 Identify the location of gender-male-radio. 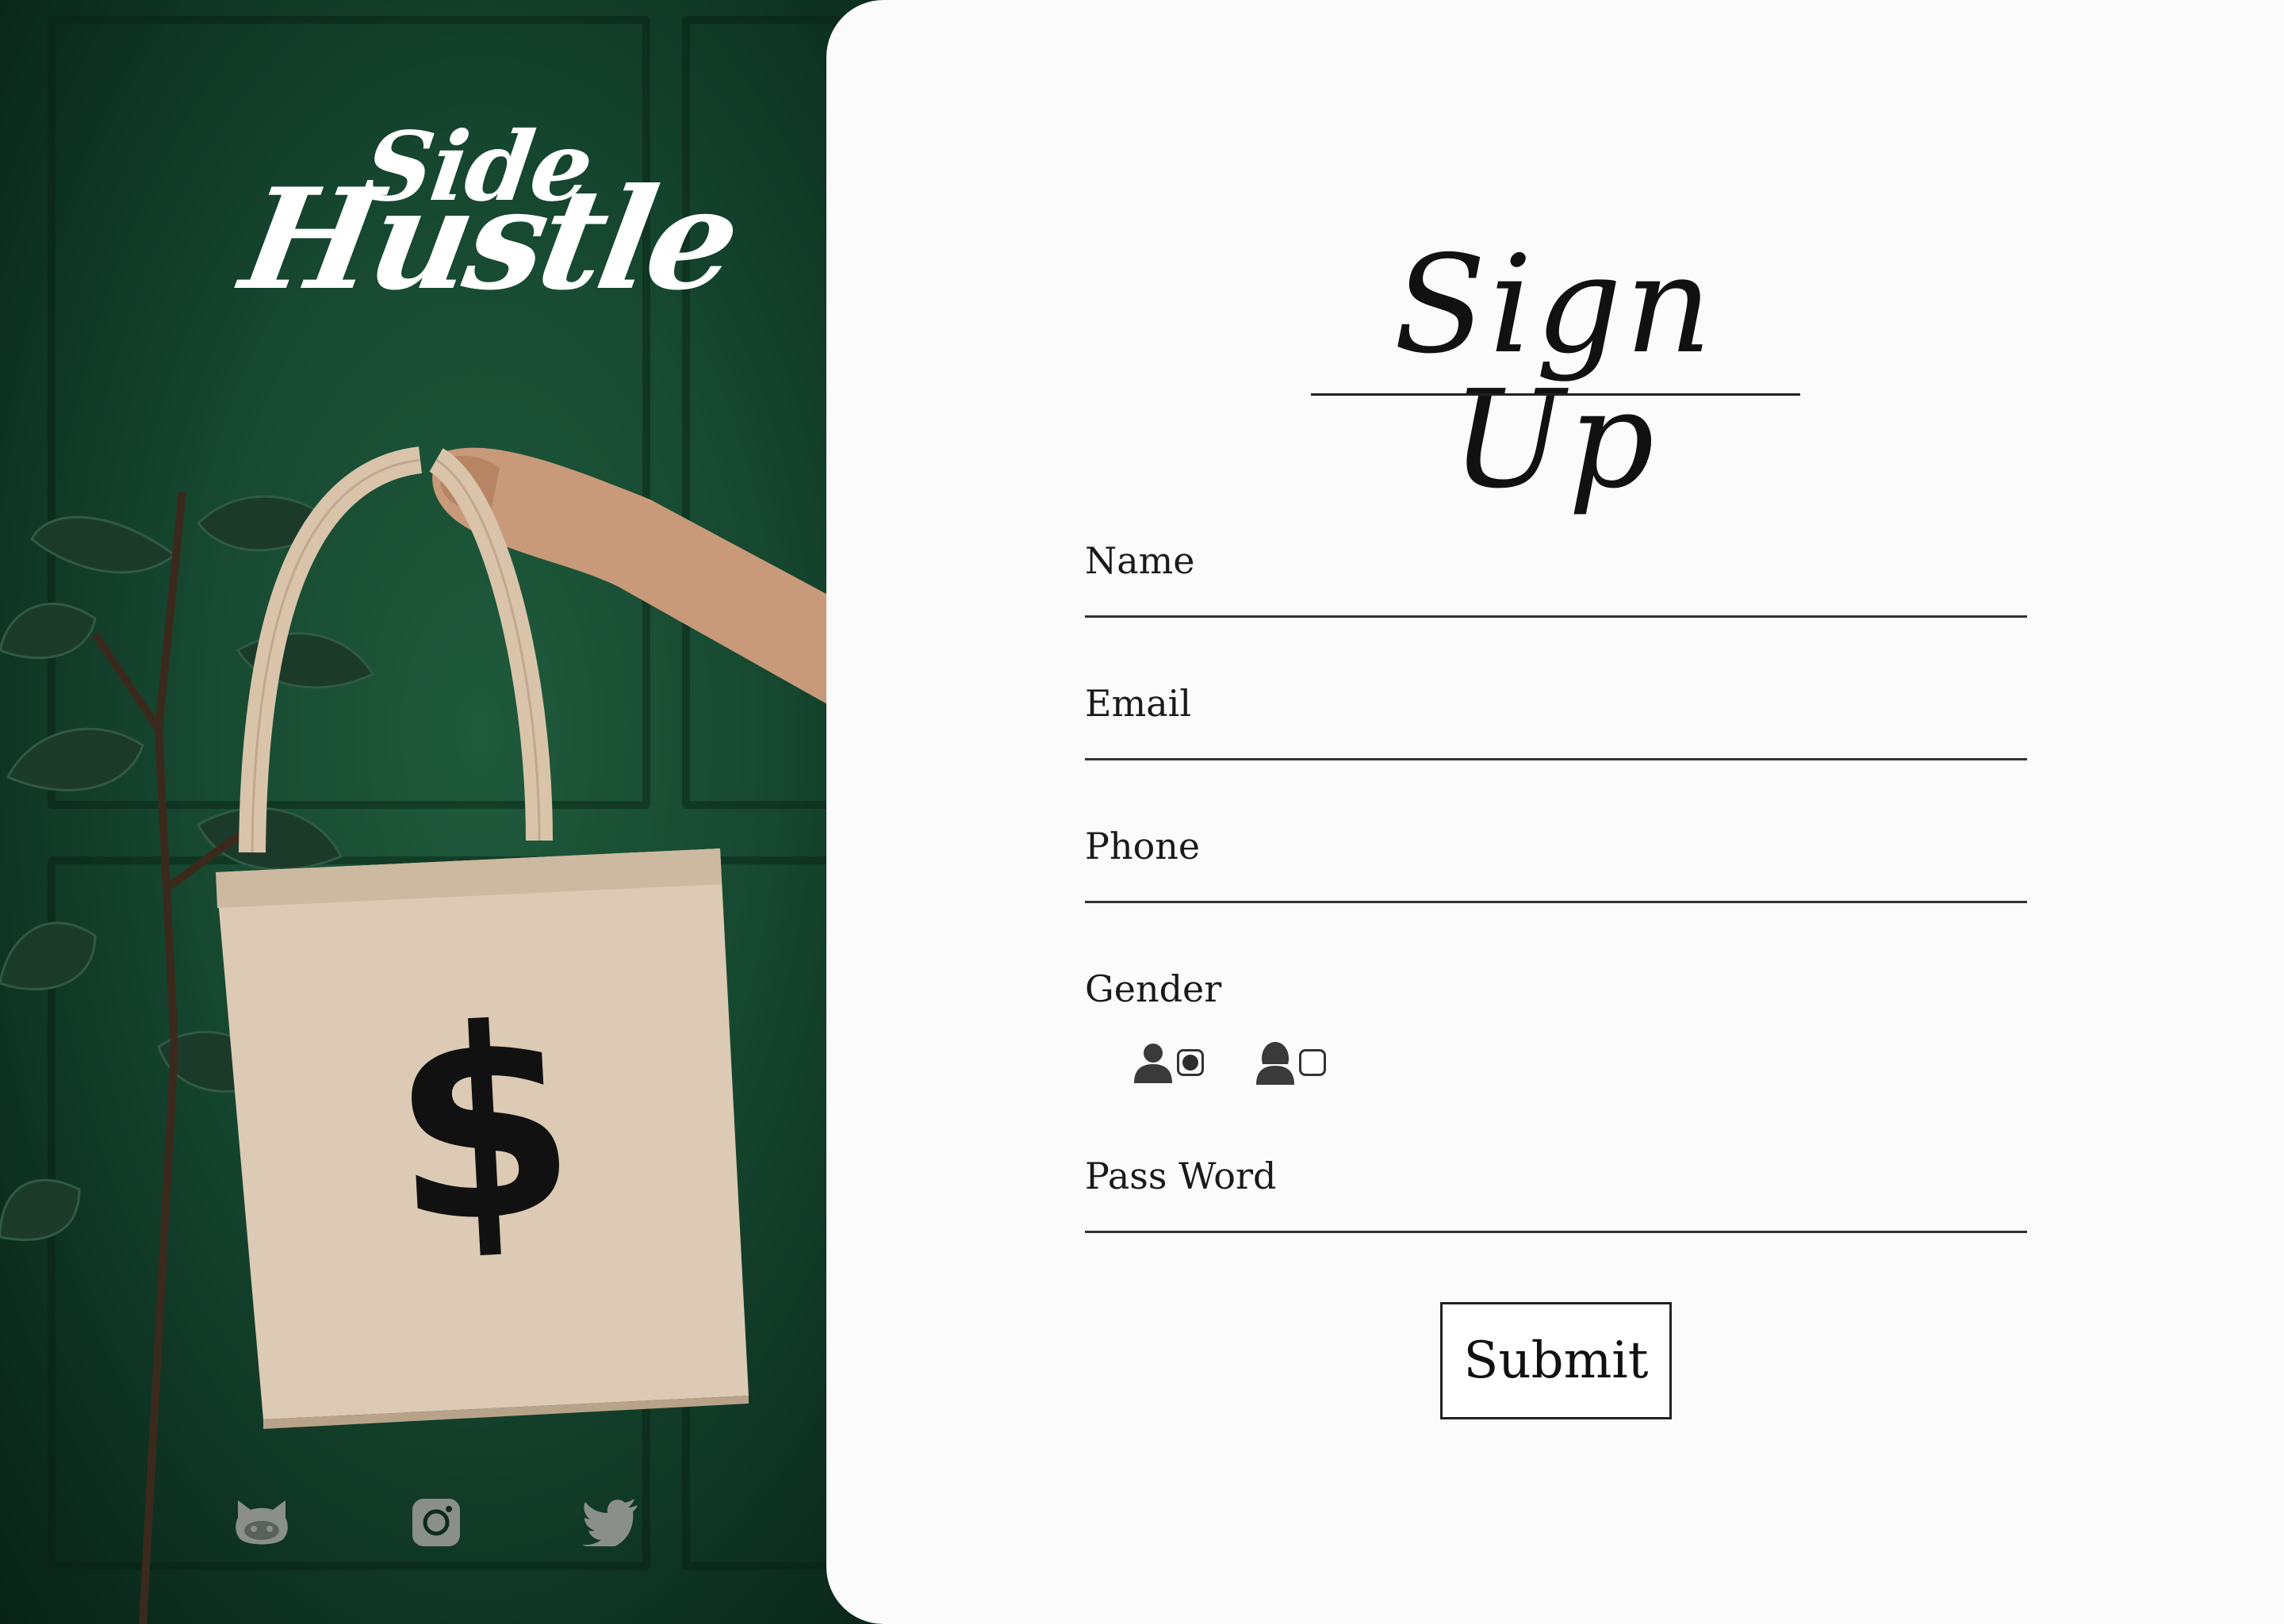
(1190, 1062).